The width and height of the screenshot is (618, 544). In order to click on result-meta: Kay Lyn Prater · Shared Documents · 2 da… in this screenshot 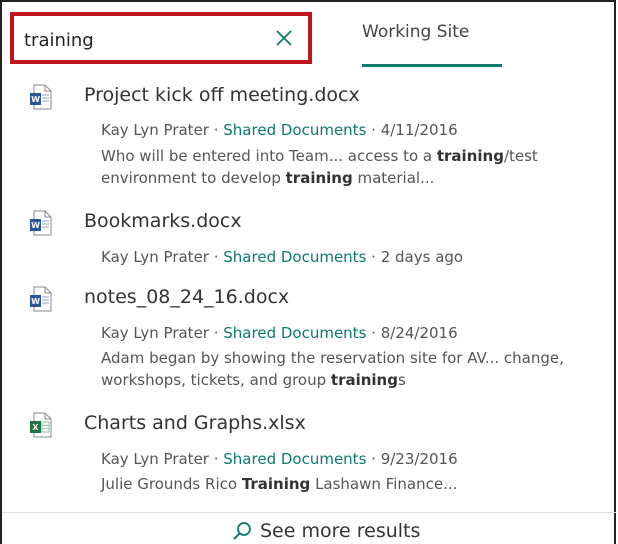, I will do `click(282, 257)`.